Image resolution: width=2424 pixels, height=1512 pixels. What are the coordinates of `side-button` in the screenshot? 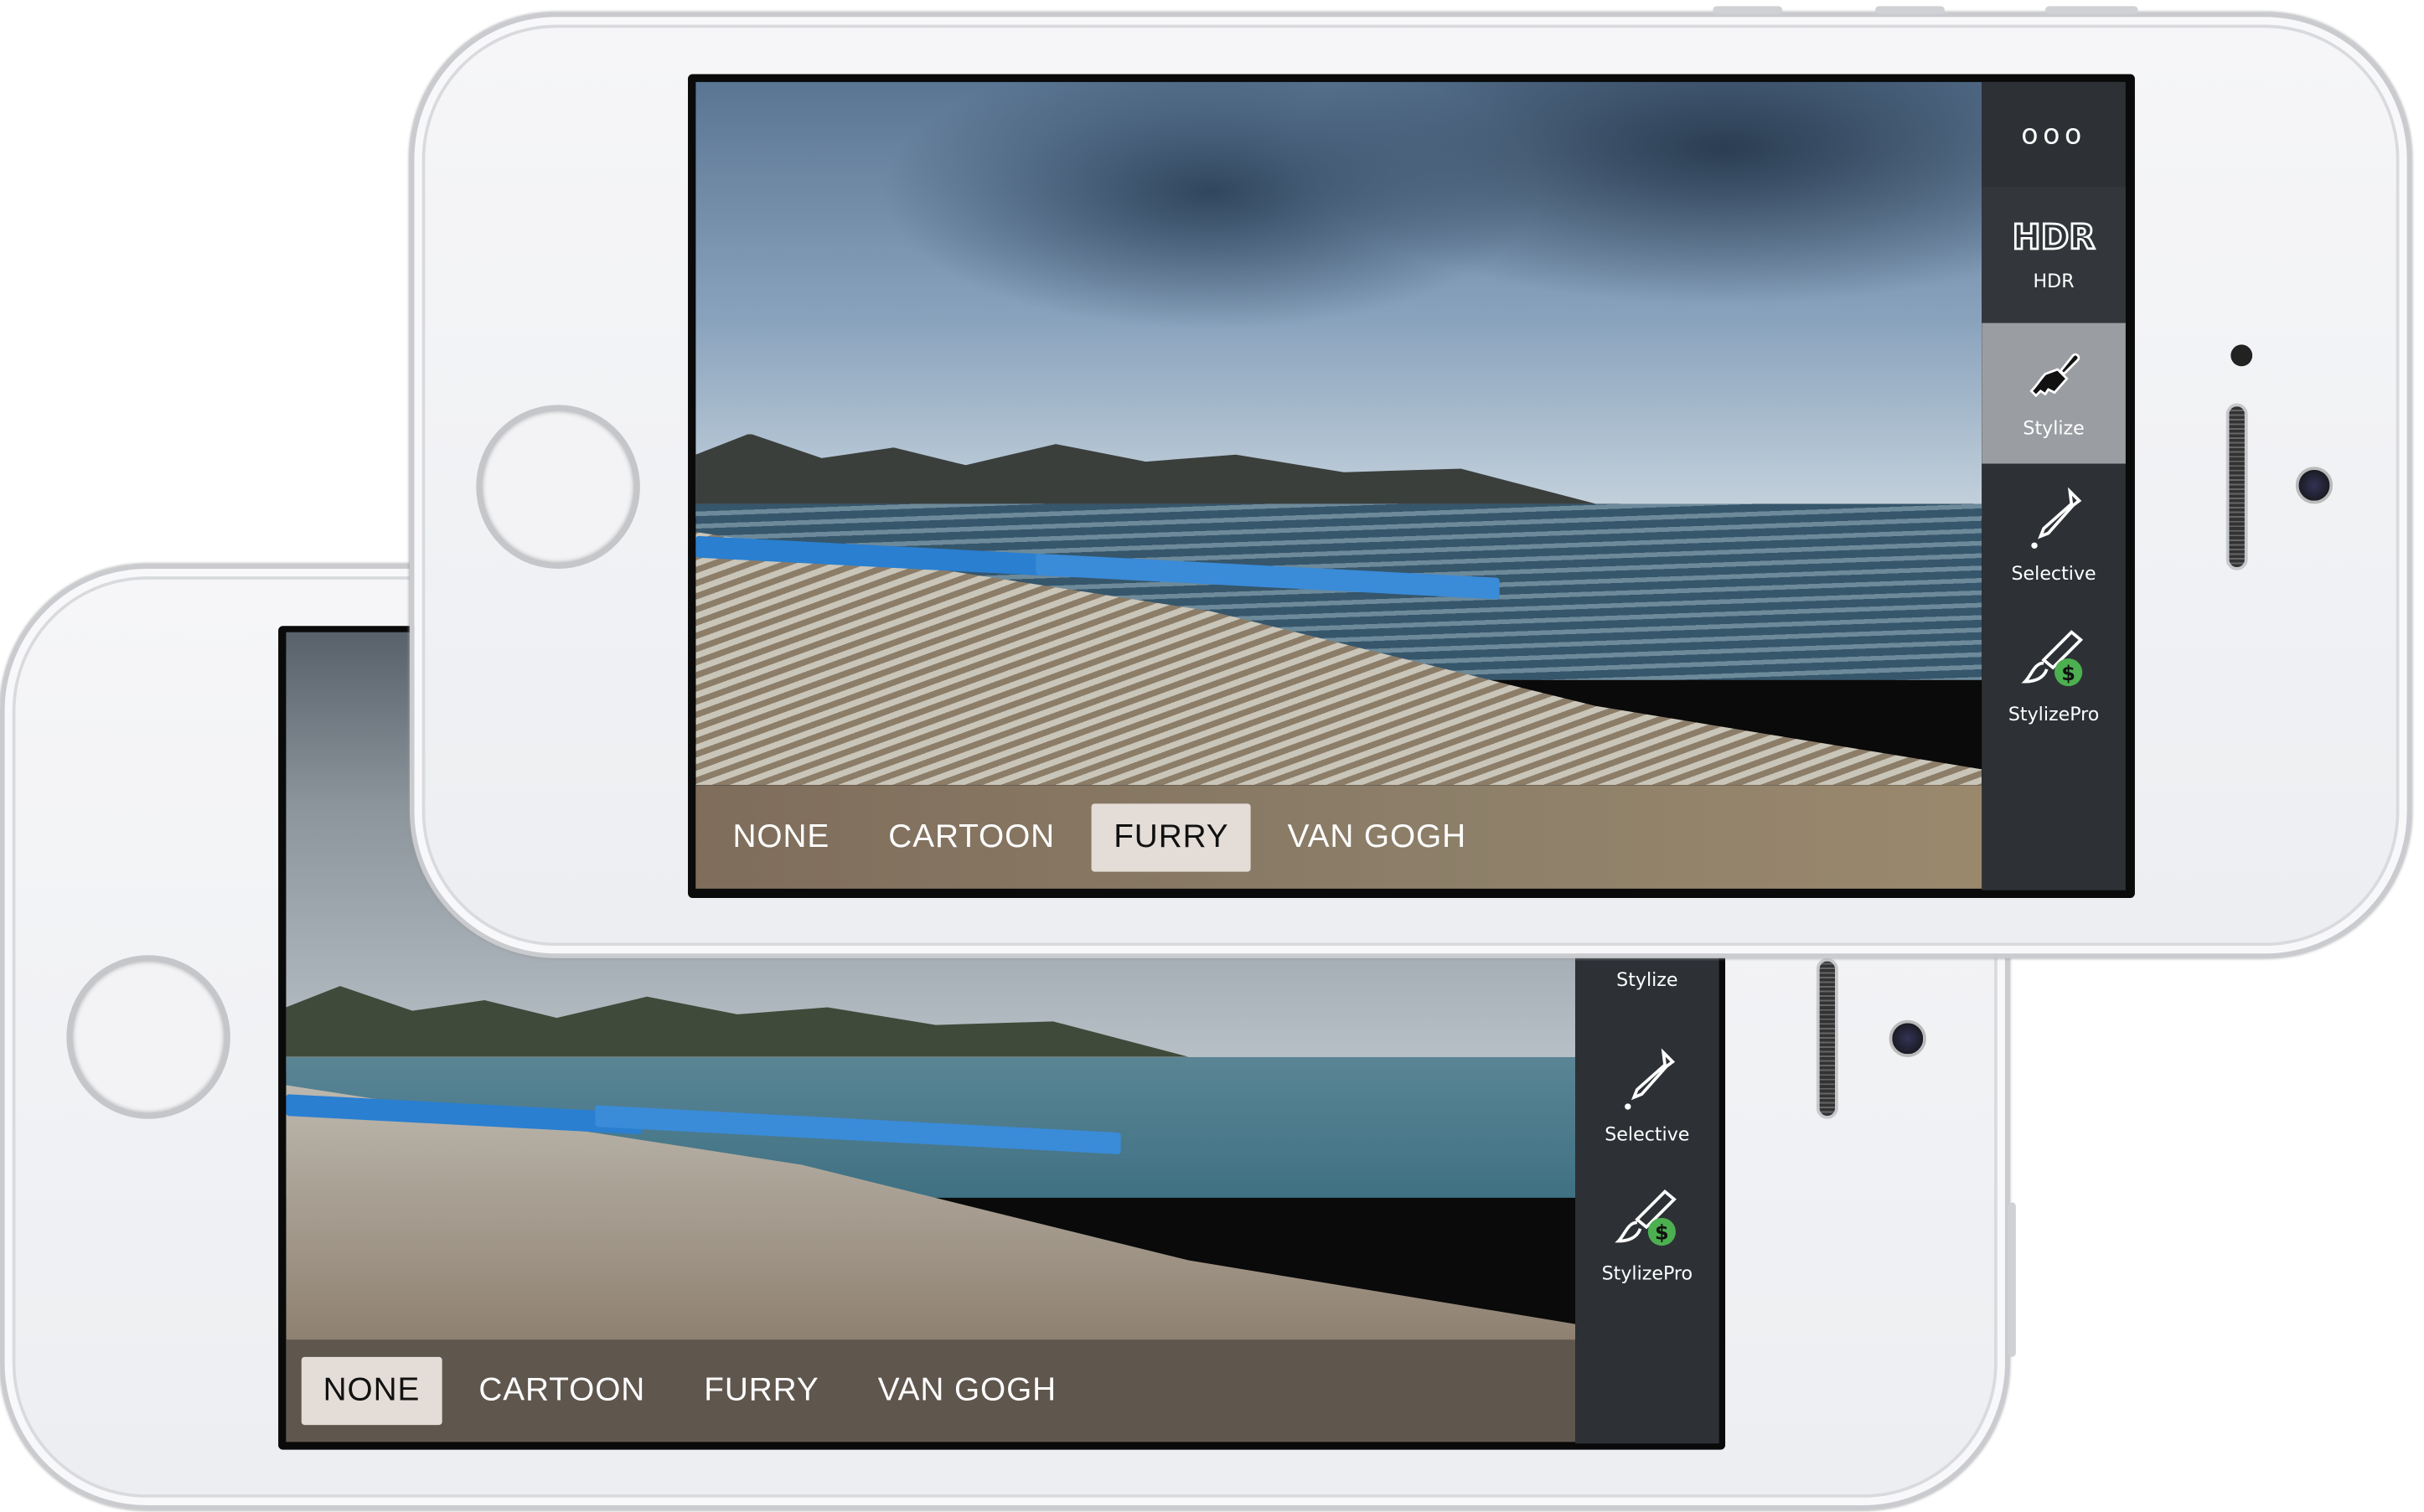 It's located at (2012, 1279).